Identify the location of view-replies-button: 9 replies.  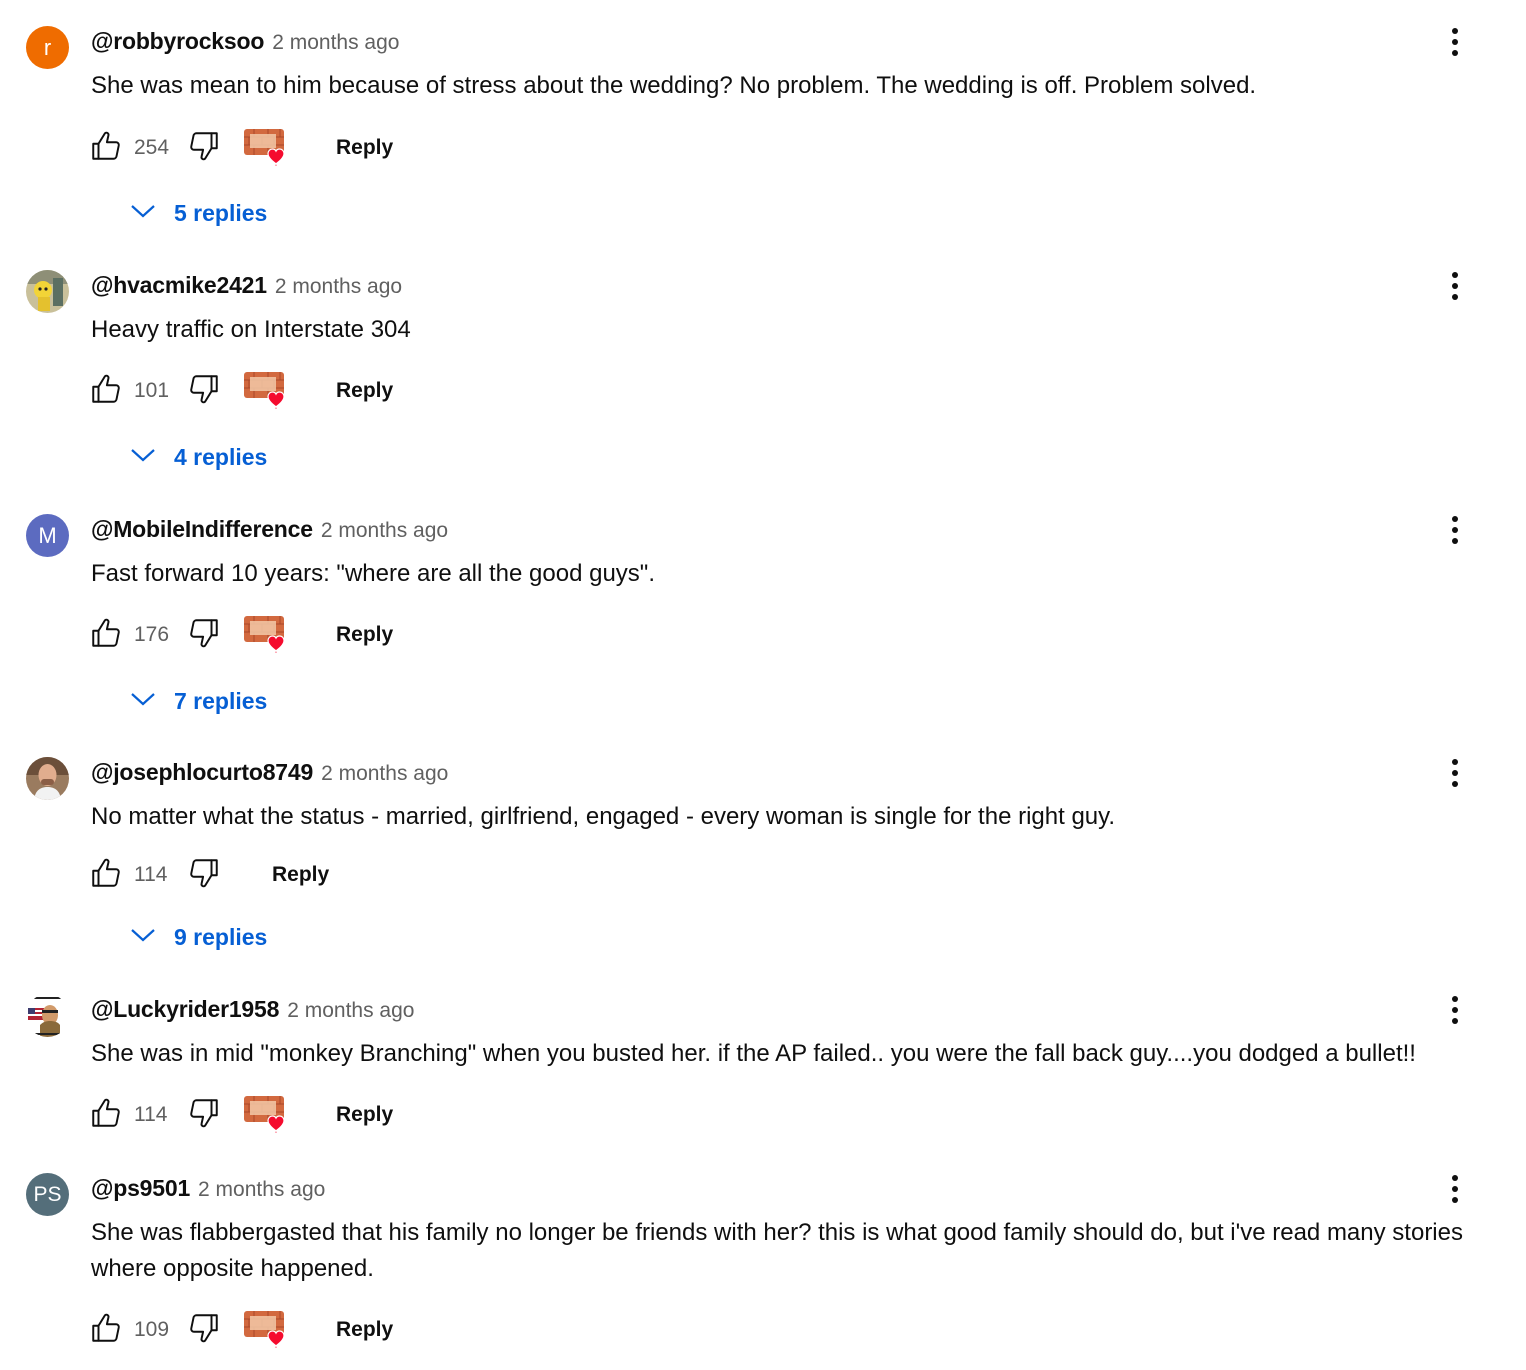
(198, 937).